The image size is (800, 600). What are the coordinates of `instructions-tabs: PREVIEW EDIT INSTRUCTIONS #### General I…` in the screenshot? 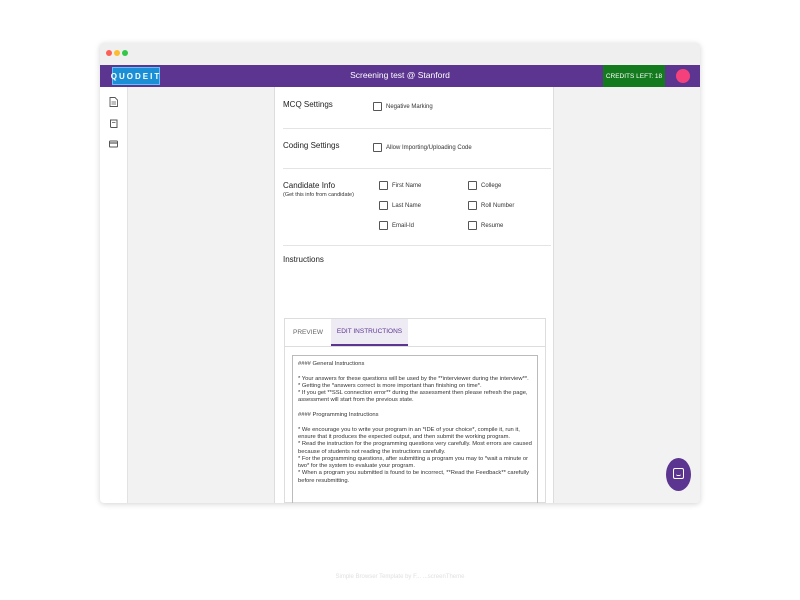 It's located at (415, 410).